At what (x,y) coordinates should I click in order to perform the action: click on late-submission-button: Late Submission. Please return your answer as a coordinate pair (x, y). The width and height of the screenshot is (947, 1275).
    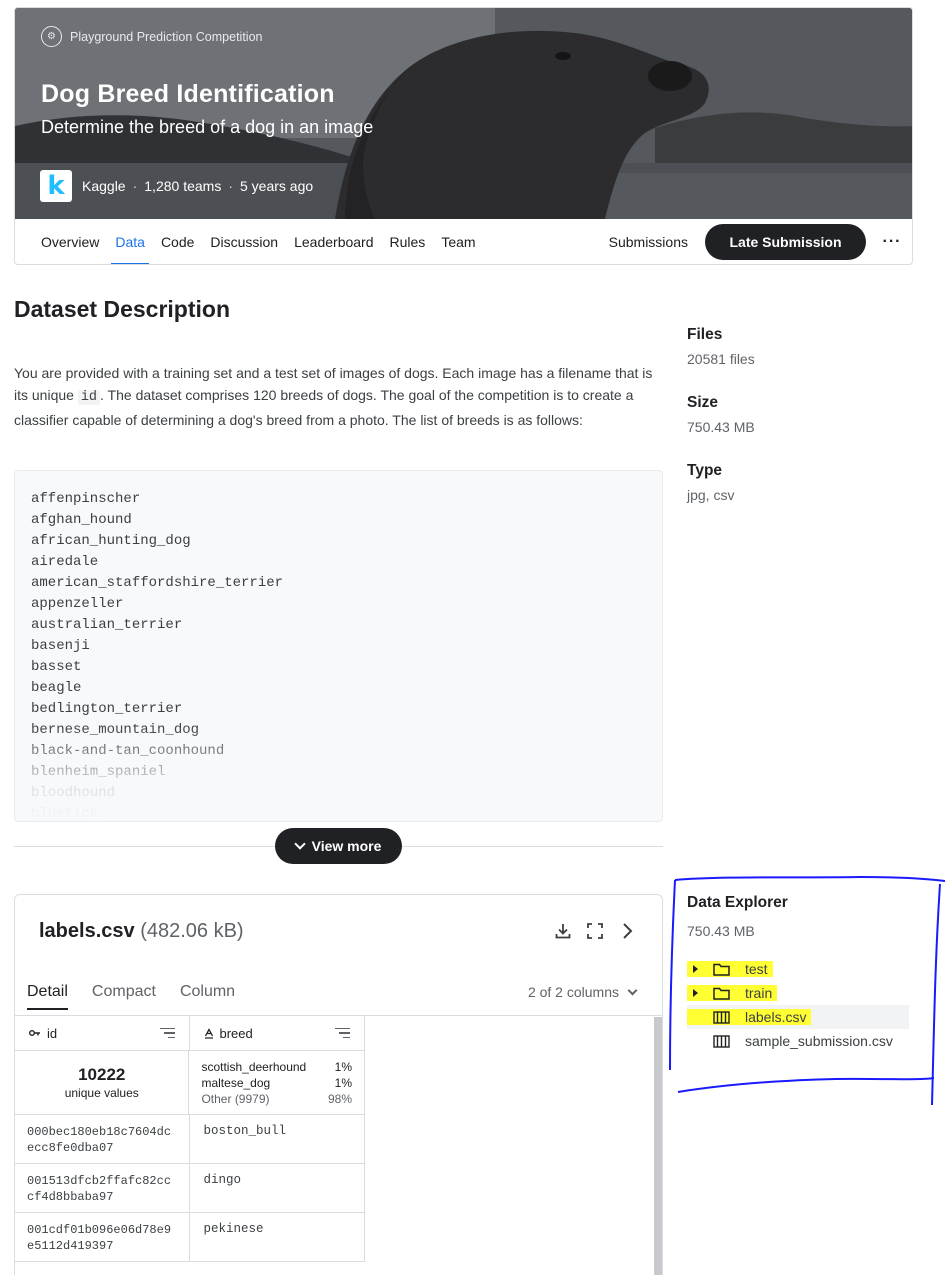
    Looking at the image, I should click on (785, 242).